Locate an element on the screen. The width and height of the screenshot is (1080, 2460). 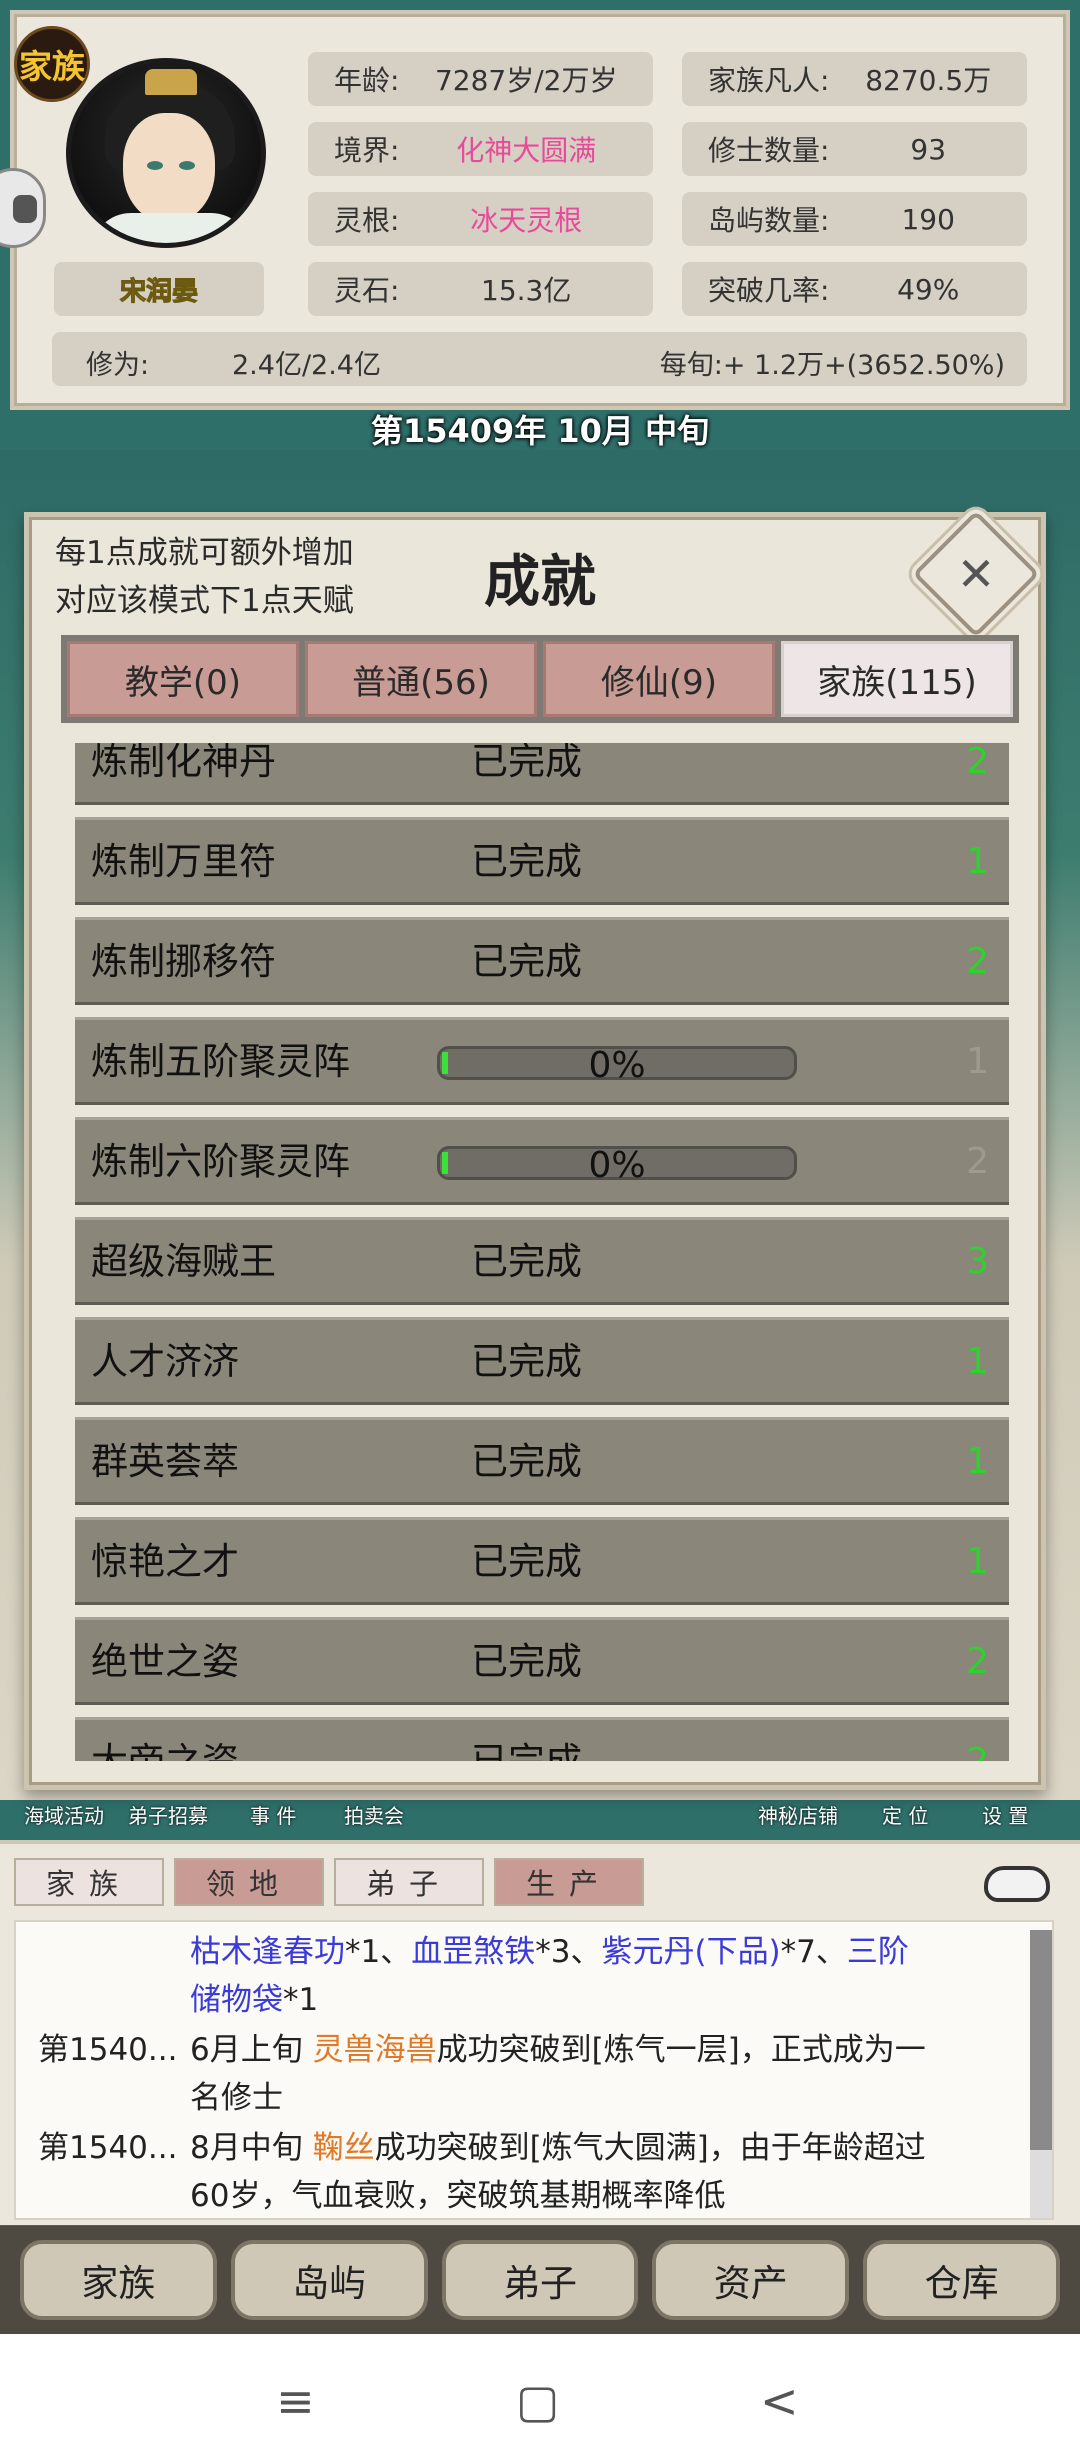
nav-locate: 定 位 is located at coordinates (905, 1814).